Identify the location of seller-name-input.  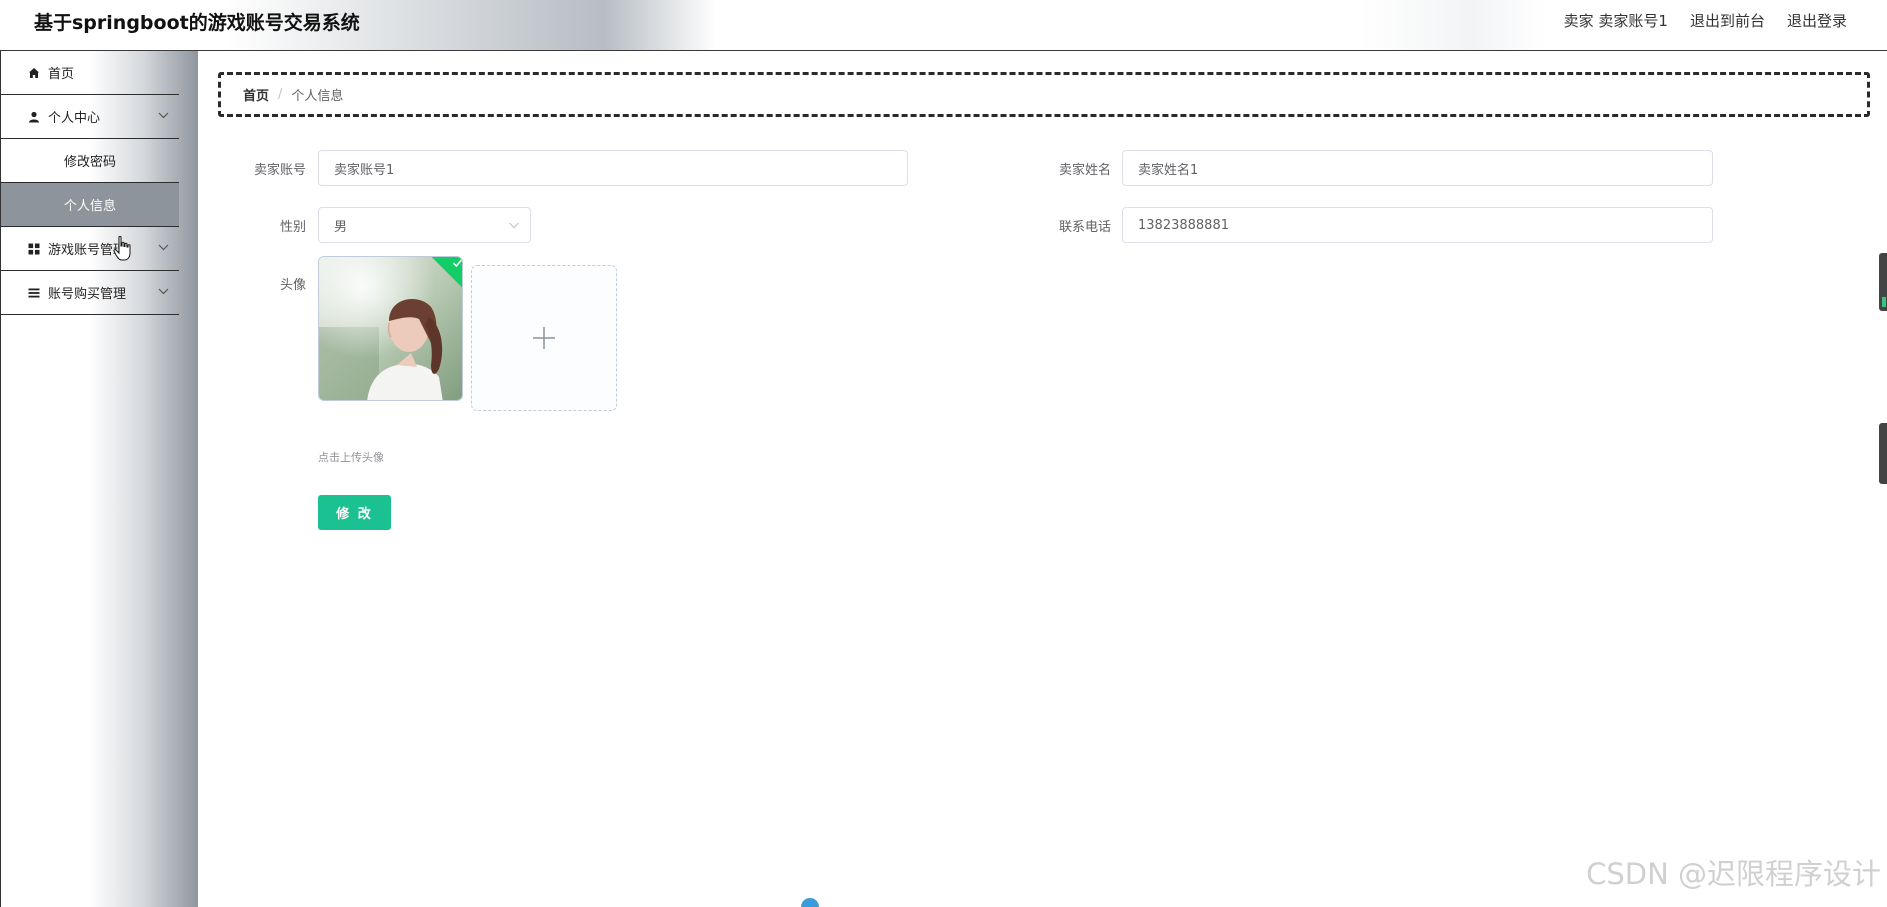
(1417, 168).